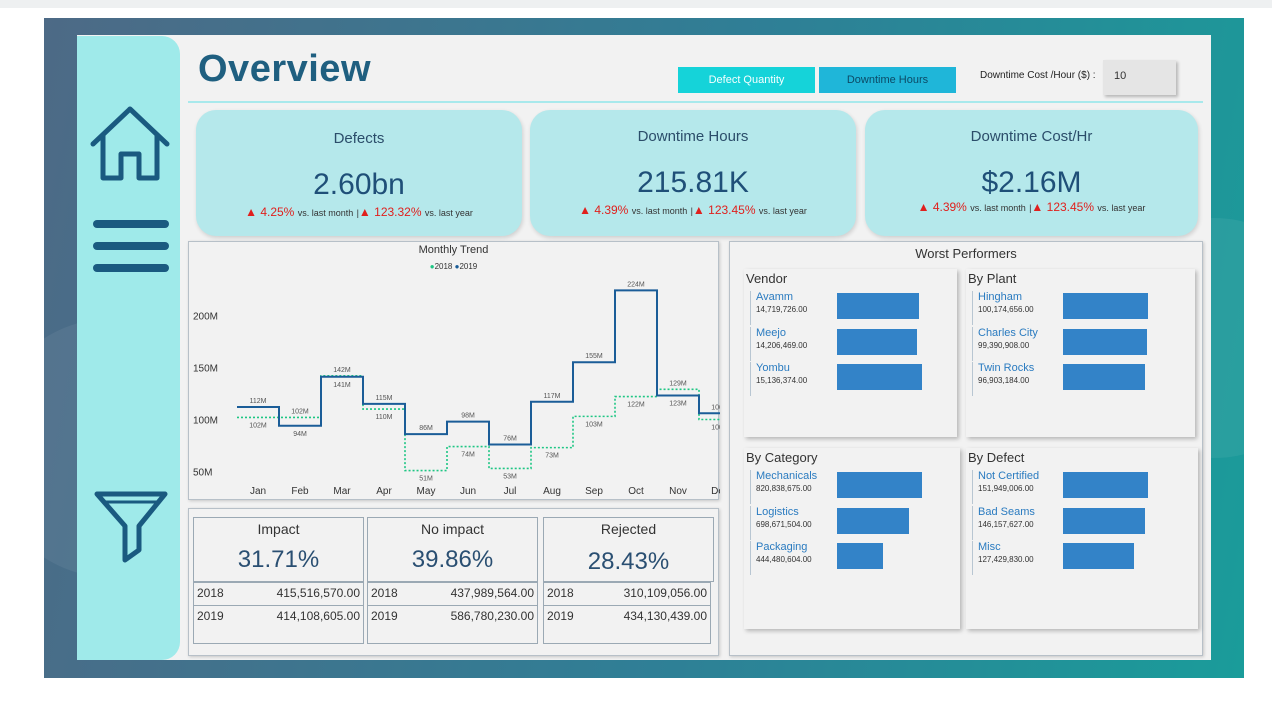  I want to click on list-item: Mechanicals 820,838,675.00, so click(855, 487).